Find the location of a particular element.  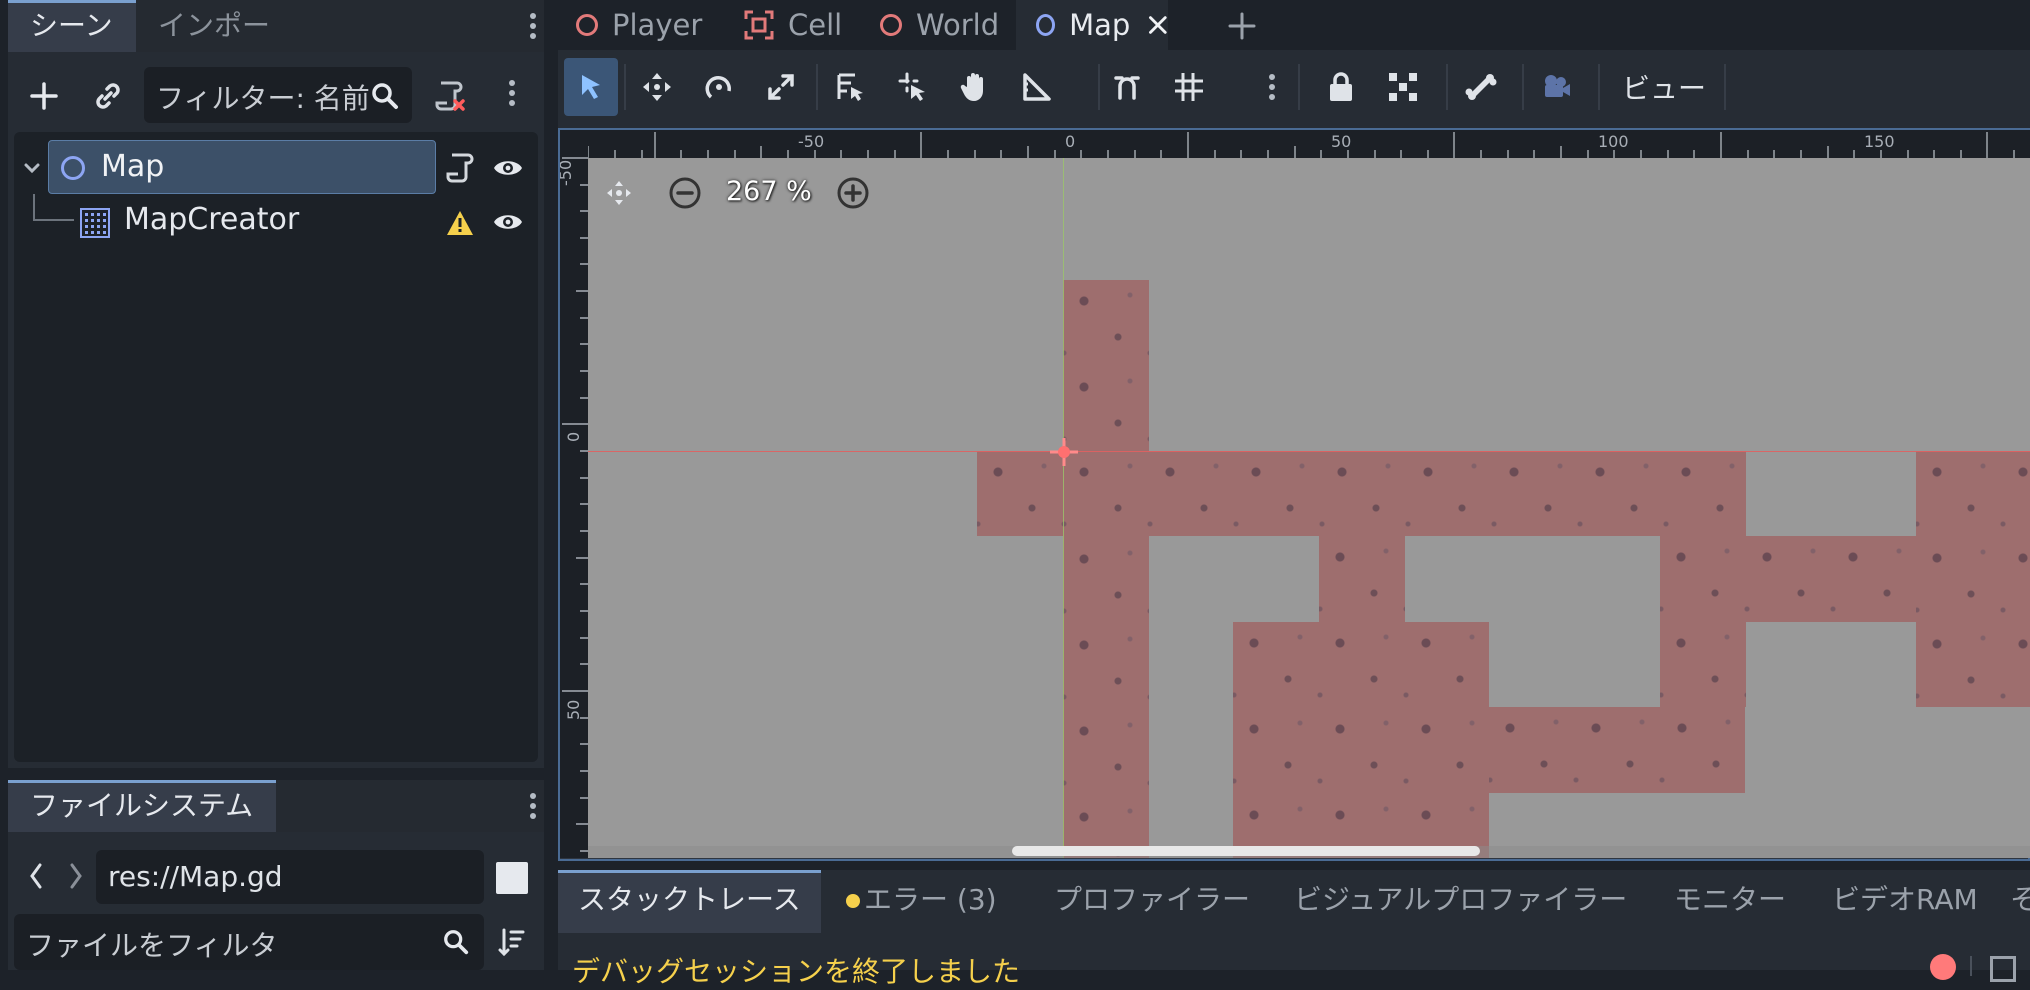

file-filter-input: ファイルをフィルタ is located at coordinates (249, 942).